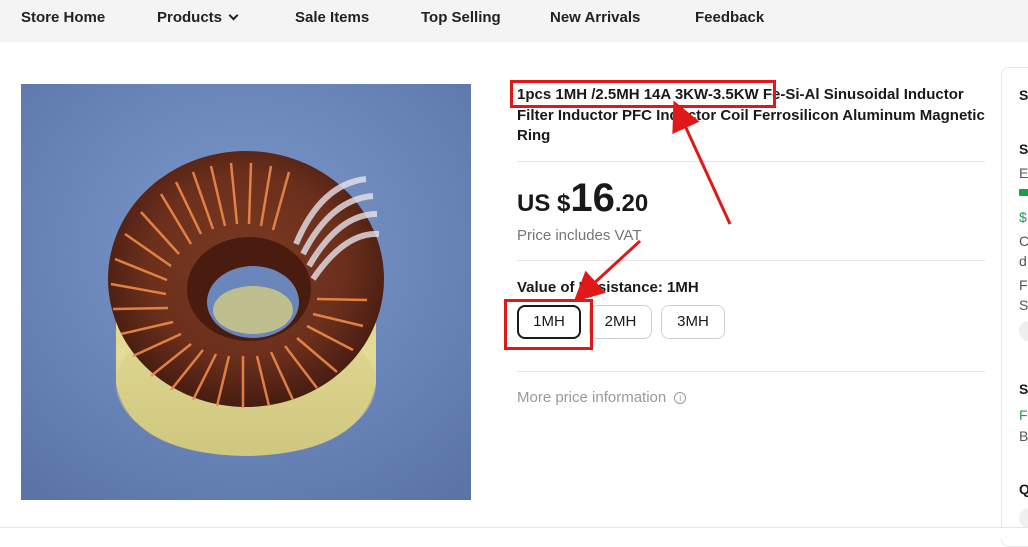  Describe the element at coordinates (1023, 389) in the screenshot. I see `side-panel-line: Se` at that location.